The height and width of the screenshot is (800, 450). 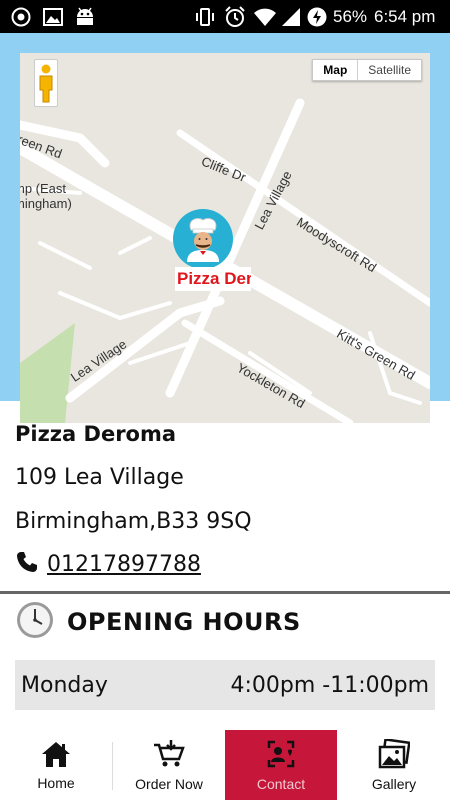 I want to click on nav-order-now: Order Now, so click(x=169, y=765).